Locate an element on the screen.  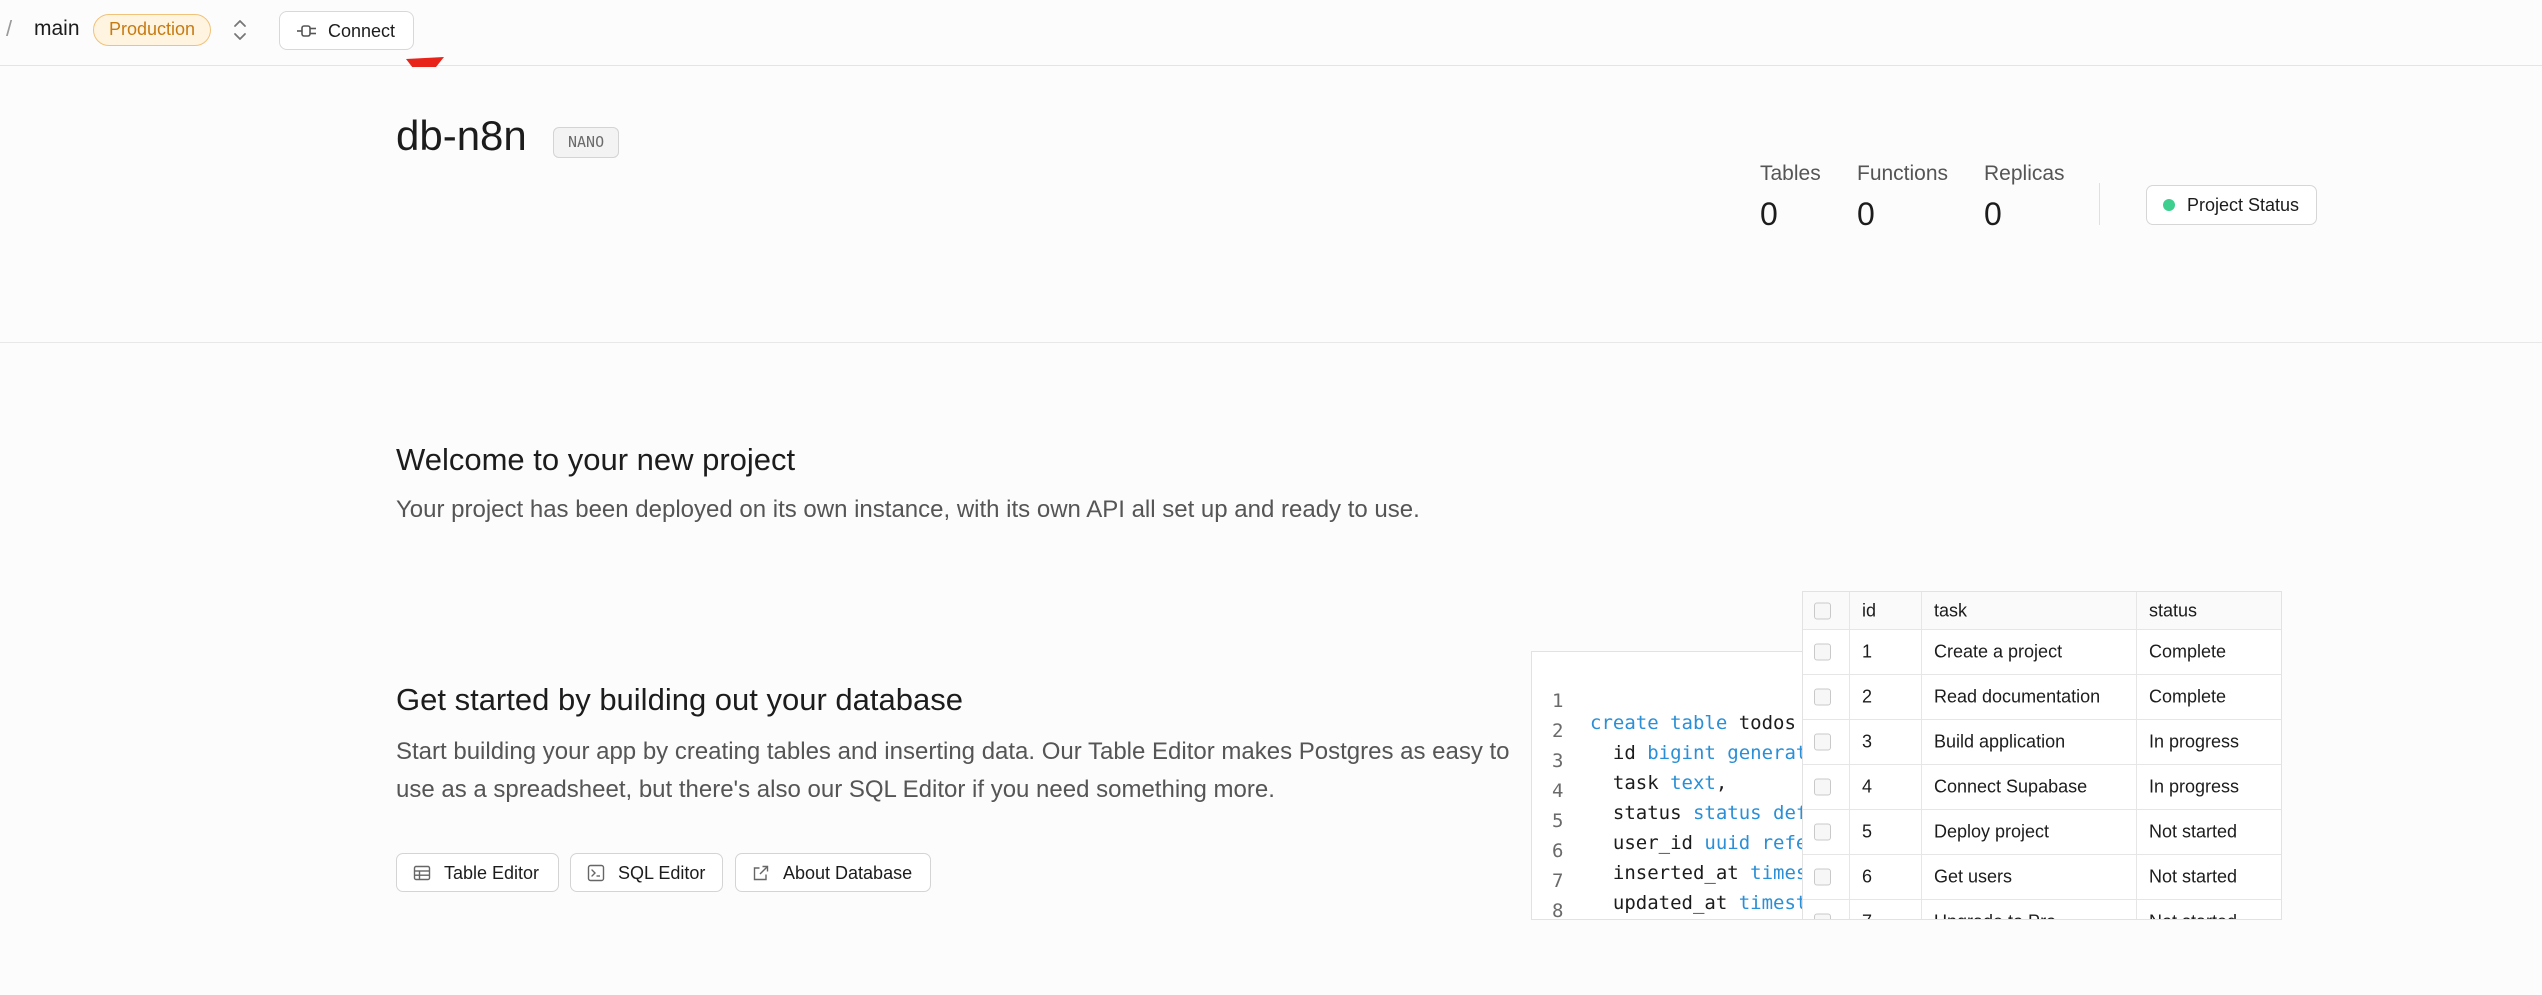
line-number: 8 is located at coordinates (1558, 910).